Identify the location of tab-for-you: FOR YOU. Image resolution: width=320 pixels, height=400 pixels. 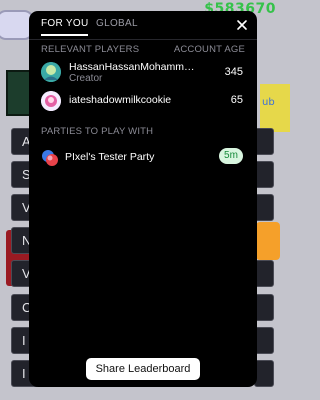
(65, 27).